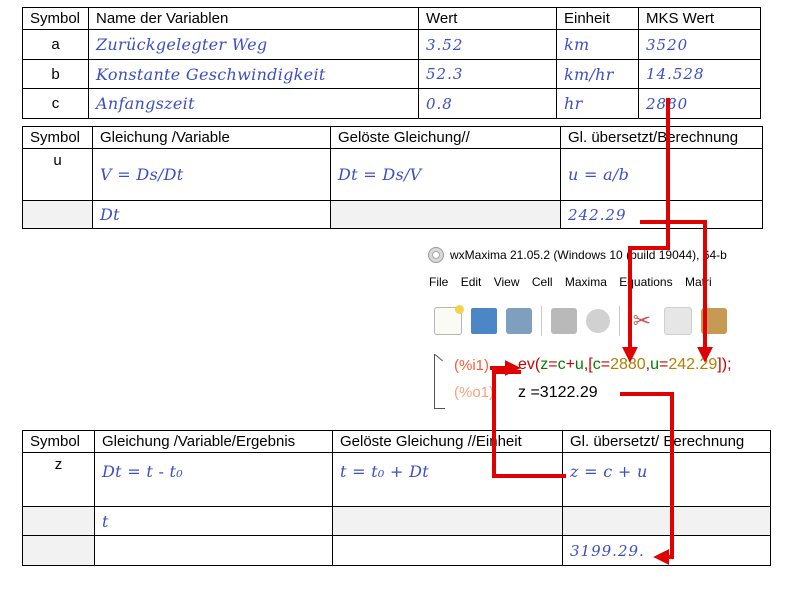  I want to click on expr-part: +, so click(570, 364).